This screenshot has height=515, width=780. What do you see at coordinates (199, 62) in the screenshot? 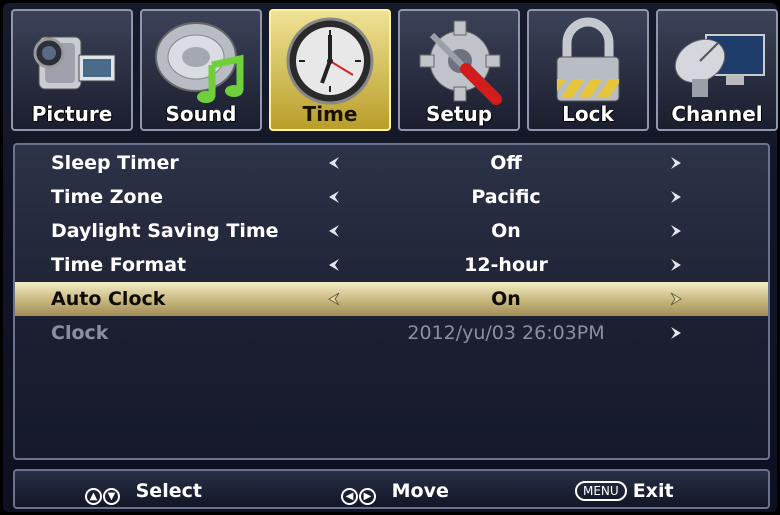
I see `speaker-note-icon` at bounding box center [199, 62].